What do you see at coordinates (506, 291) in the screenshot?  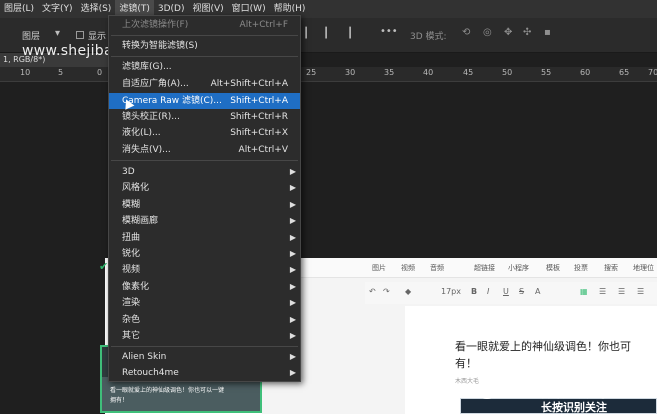 I see `underline-button: U` at bounding box center [506, 291].